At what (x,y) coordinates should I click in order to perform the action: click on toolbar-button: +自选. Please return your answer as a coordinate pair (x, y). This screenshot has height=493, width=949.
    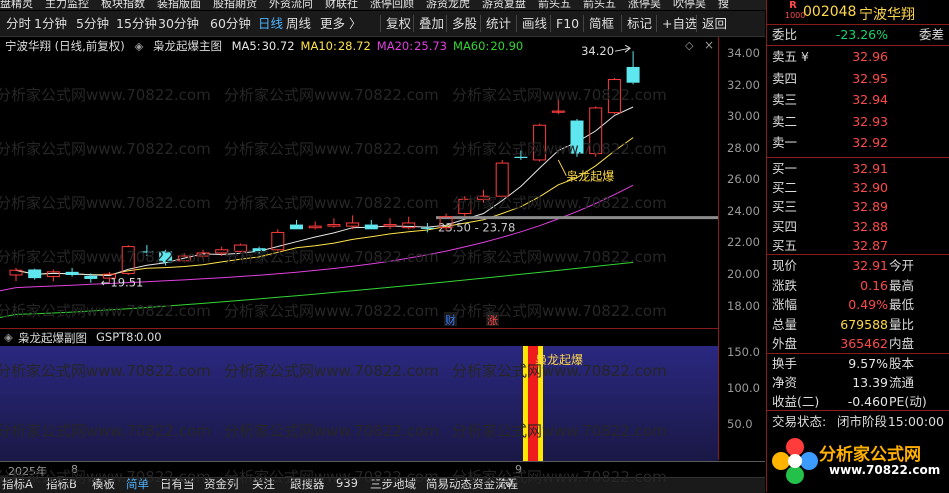
    Looking at the image, I should click on (679, 23).